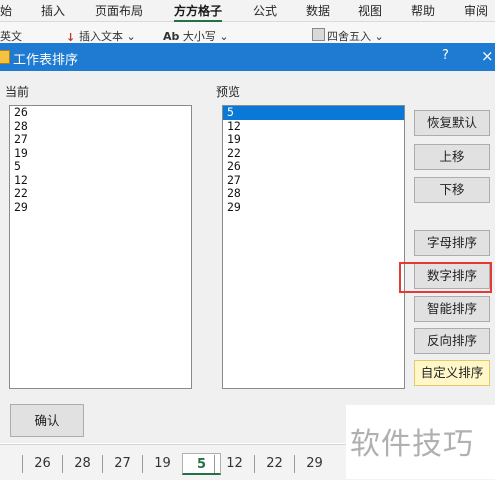  I want to click on highlight-box, so click(445, 277).